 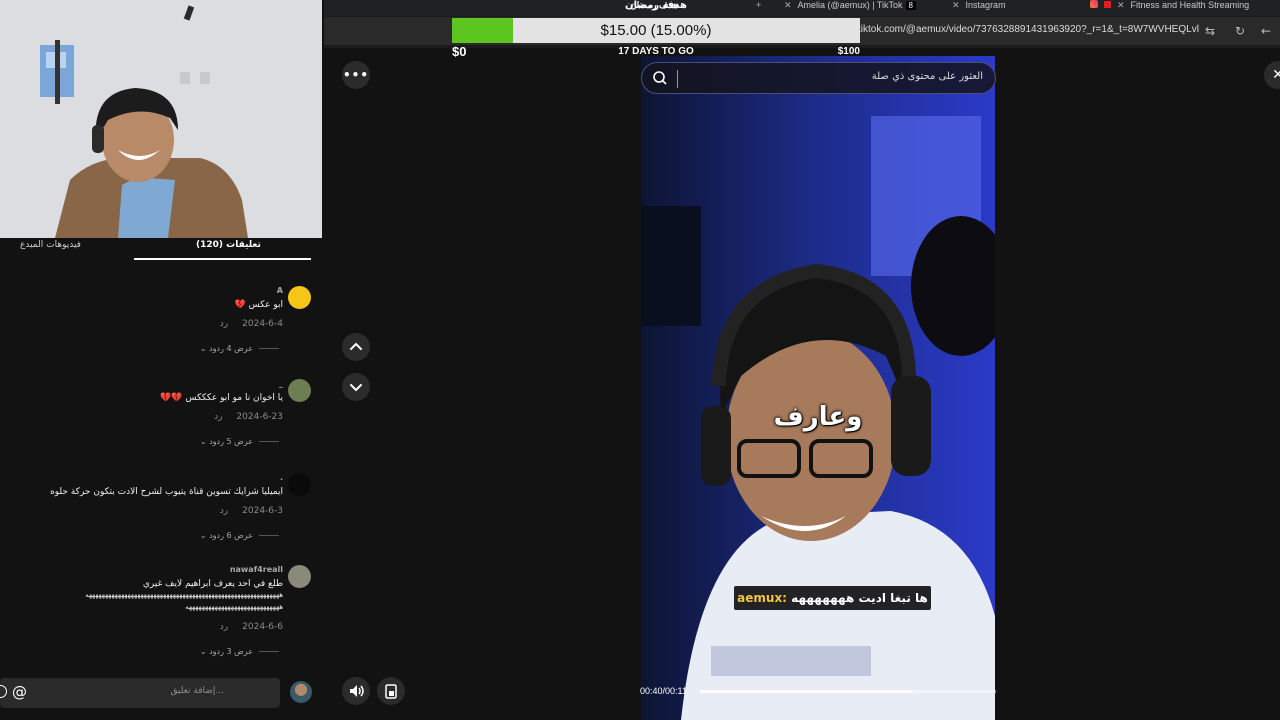 What do you see at coordinates (231, 535) in the screenshot?
I see `view-replies-label: عرض 6 ردود` at bounding box center [231, 535].